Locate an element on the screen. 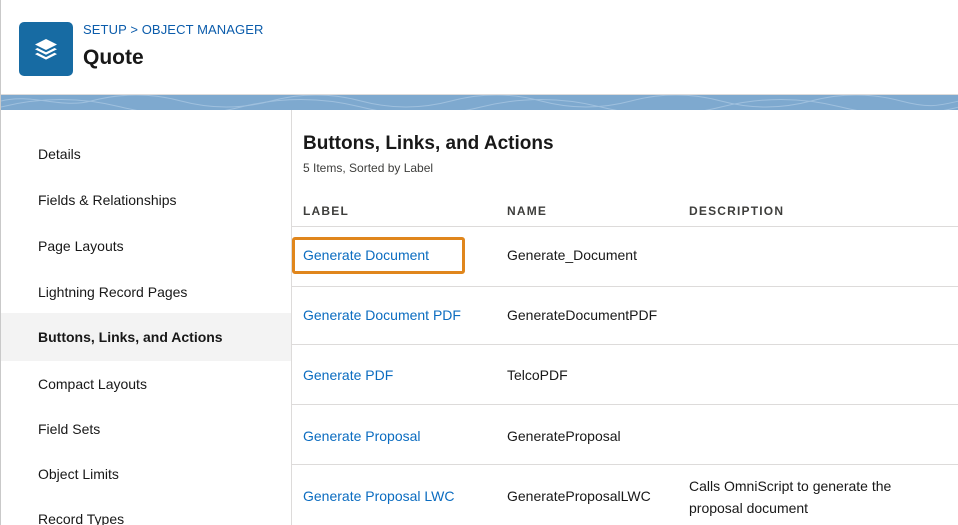 Image resolution: width=958 pixels, height=525 pixels. sidebar-item-label: Compact Layouts is located at coordinates (92, 384).